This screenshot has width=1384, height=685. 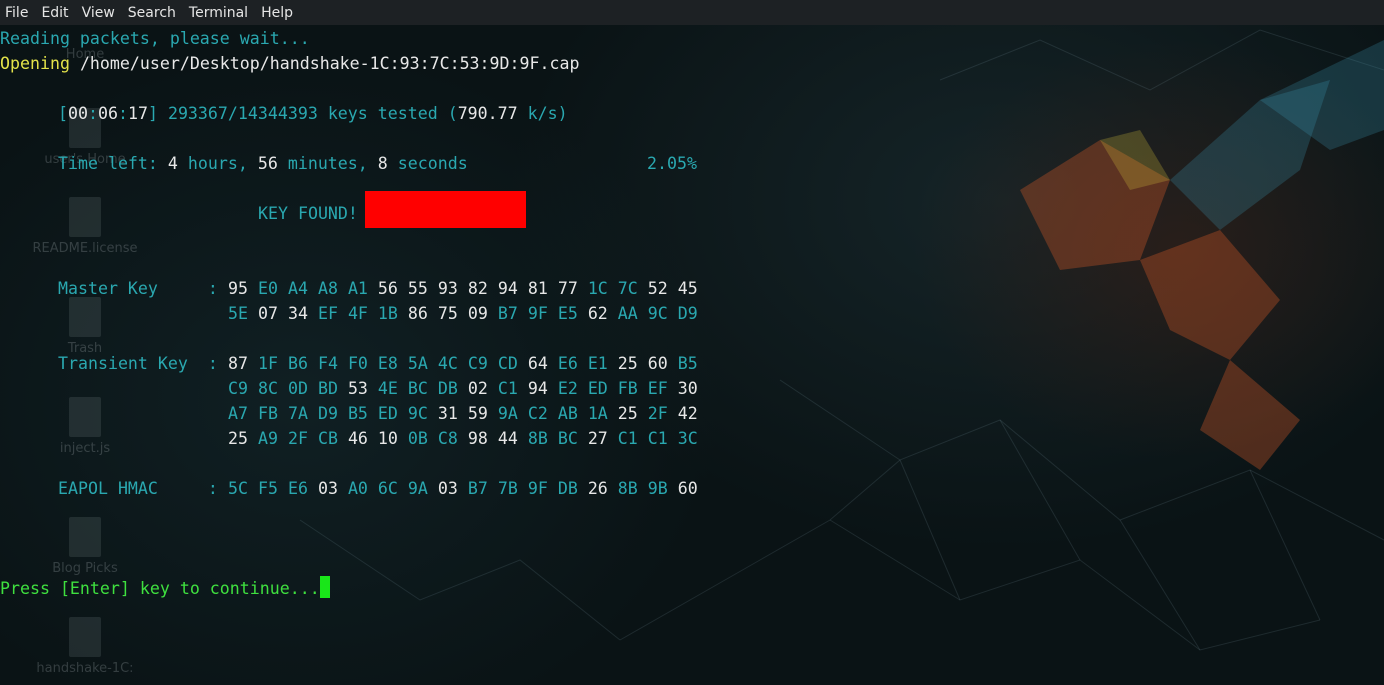 I want to click on transient-key-byte: 1F, so click(x=267, y=363).